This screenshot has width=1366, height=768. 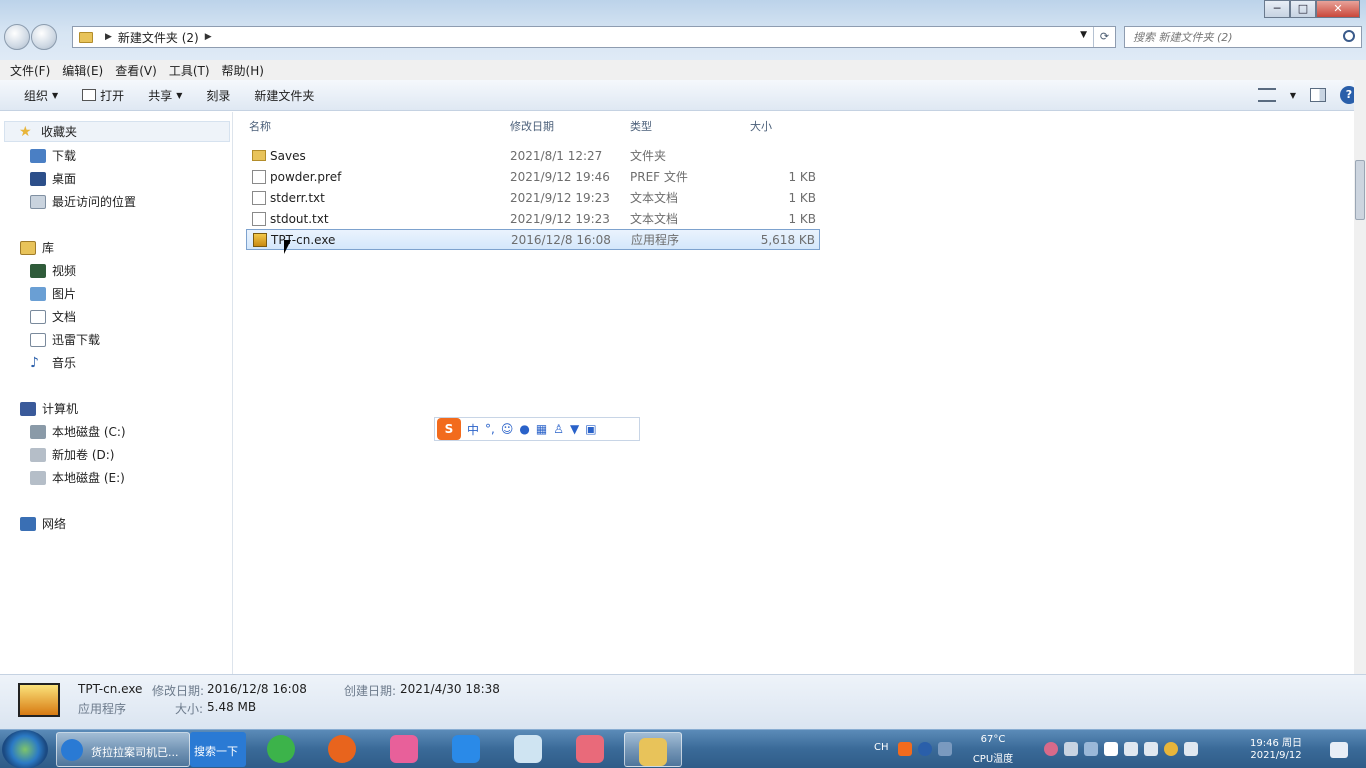 What do you see at coordinates (590, 429) in the screenshot?
I see `toolbox-icon: ▣` at bounding box center [590, 429].